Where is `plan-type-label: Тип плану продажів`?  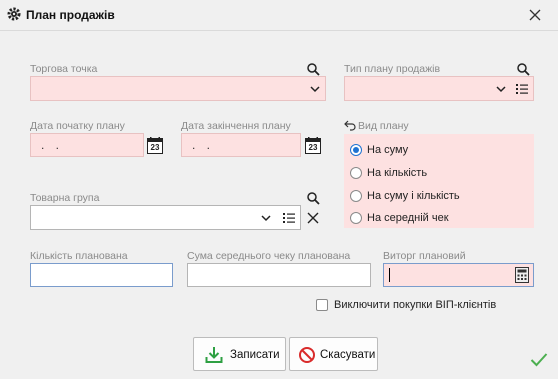
plan-type-label: Тип плану продажів is located at coordinates (392, 69).